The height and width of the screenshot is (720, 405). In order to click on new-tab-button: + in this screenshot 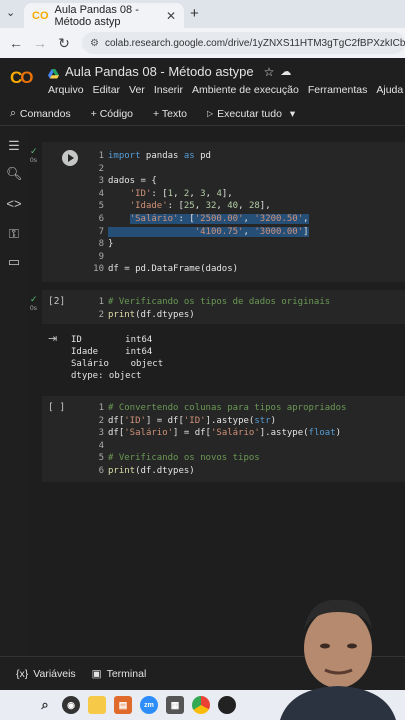, I will do `click(194, 13)`.